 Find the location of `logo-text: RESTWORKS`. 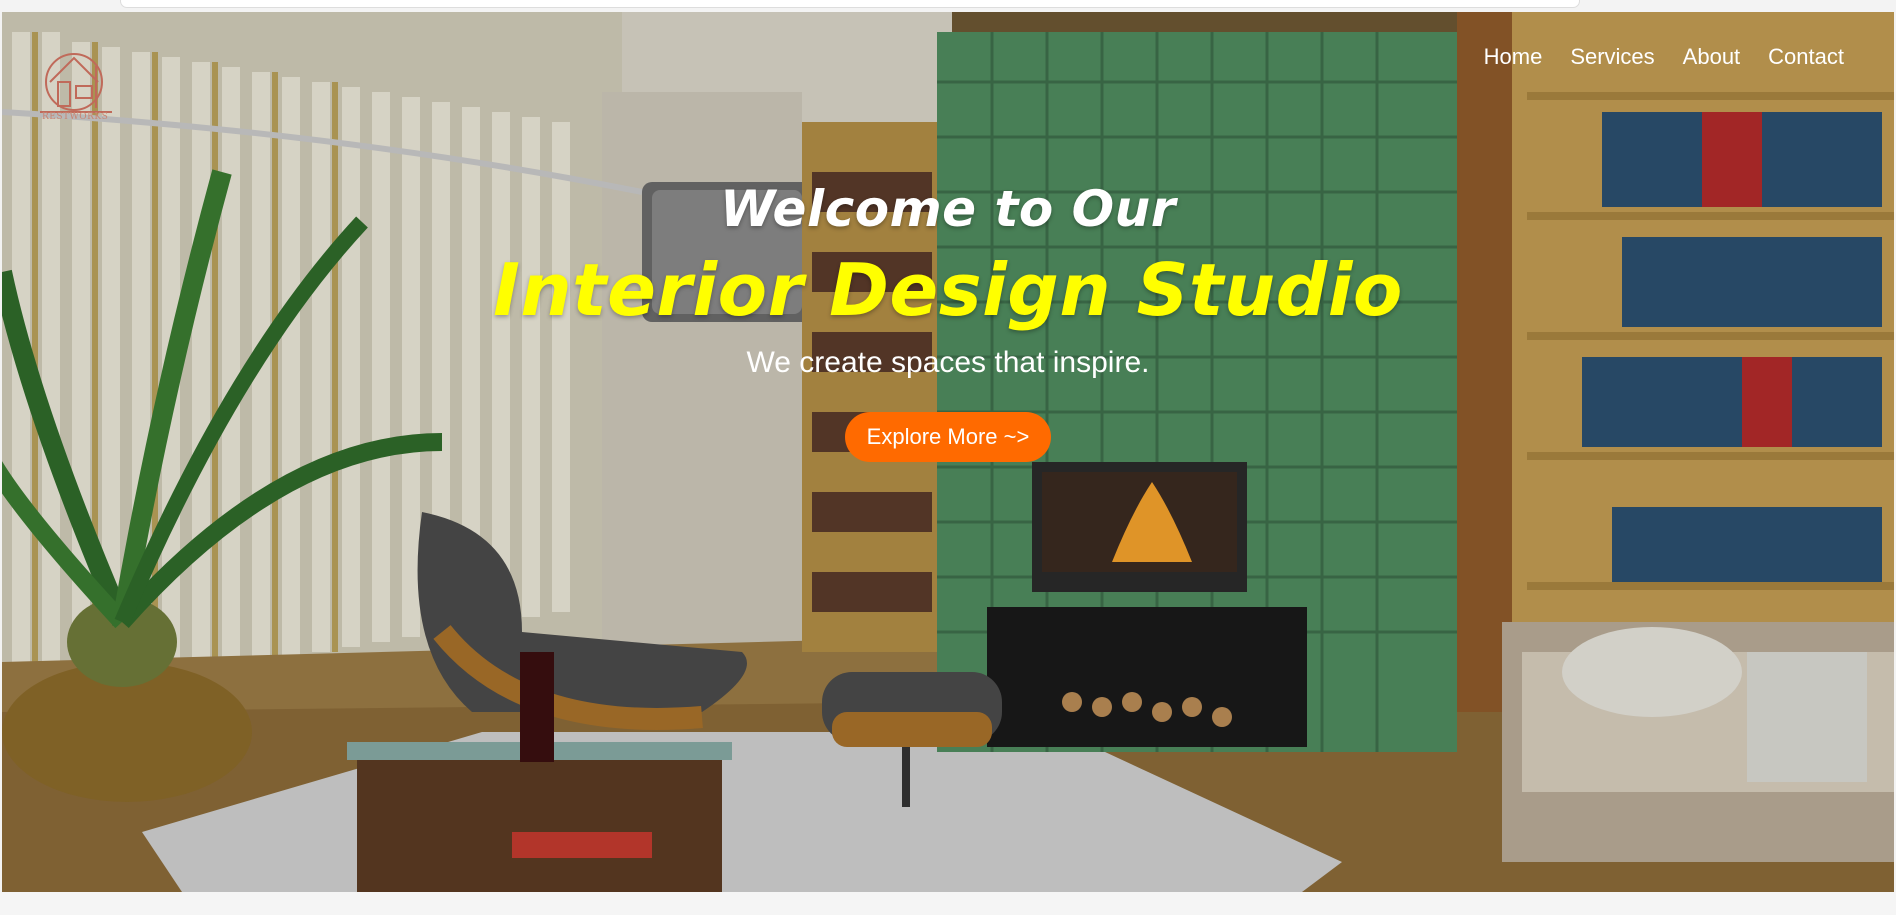

logo-text: RESTWORKS is located at coordinates (75, 117).